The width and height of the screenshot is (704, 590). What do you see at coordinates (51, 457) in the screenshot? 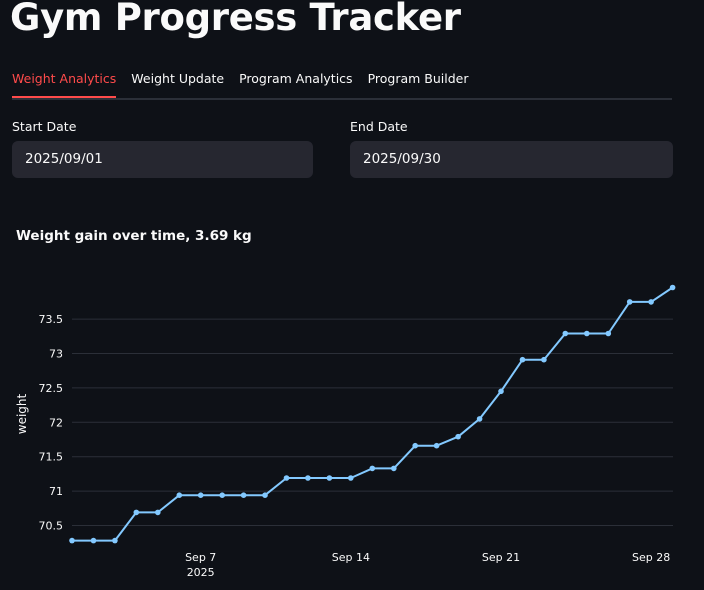
I see `y-tick-label: 71.5` at bounding box center [51, 457].